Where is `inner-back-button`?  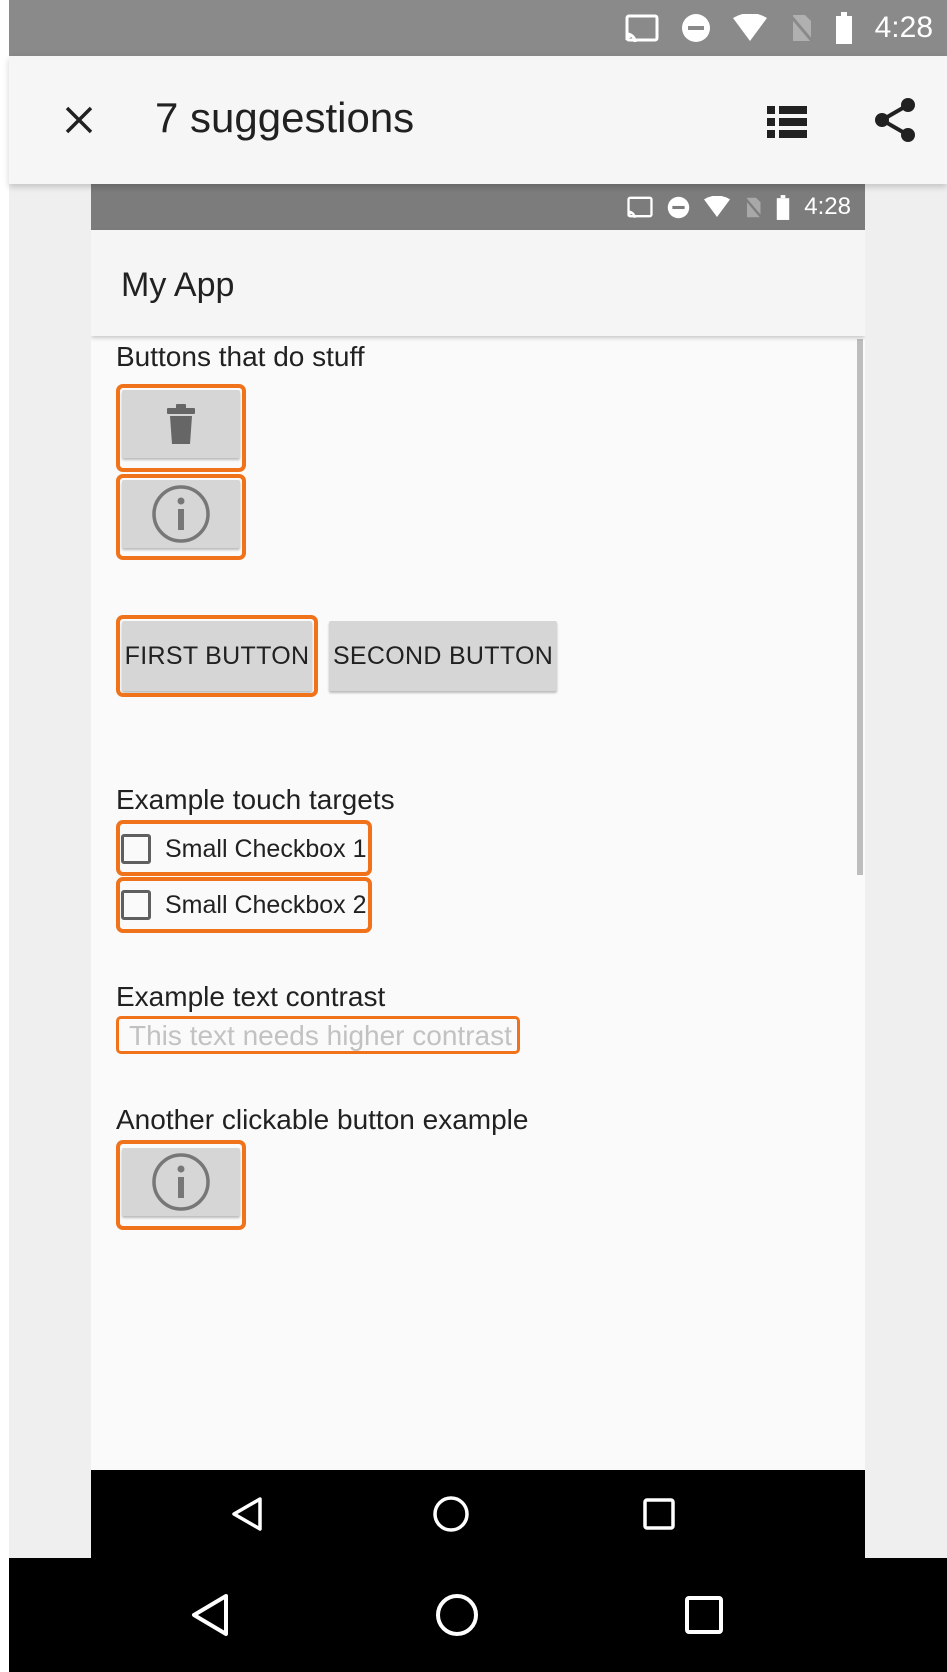
inner-back-button is located at coordinates (247, 1514).